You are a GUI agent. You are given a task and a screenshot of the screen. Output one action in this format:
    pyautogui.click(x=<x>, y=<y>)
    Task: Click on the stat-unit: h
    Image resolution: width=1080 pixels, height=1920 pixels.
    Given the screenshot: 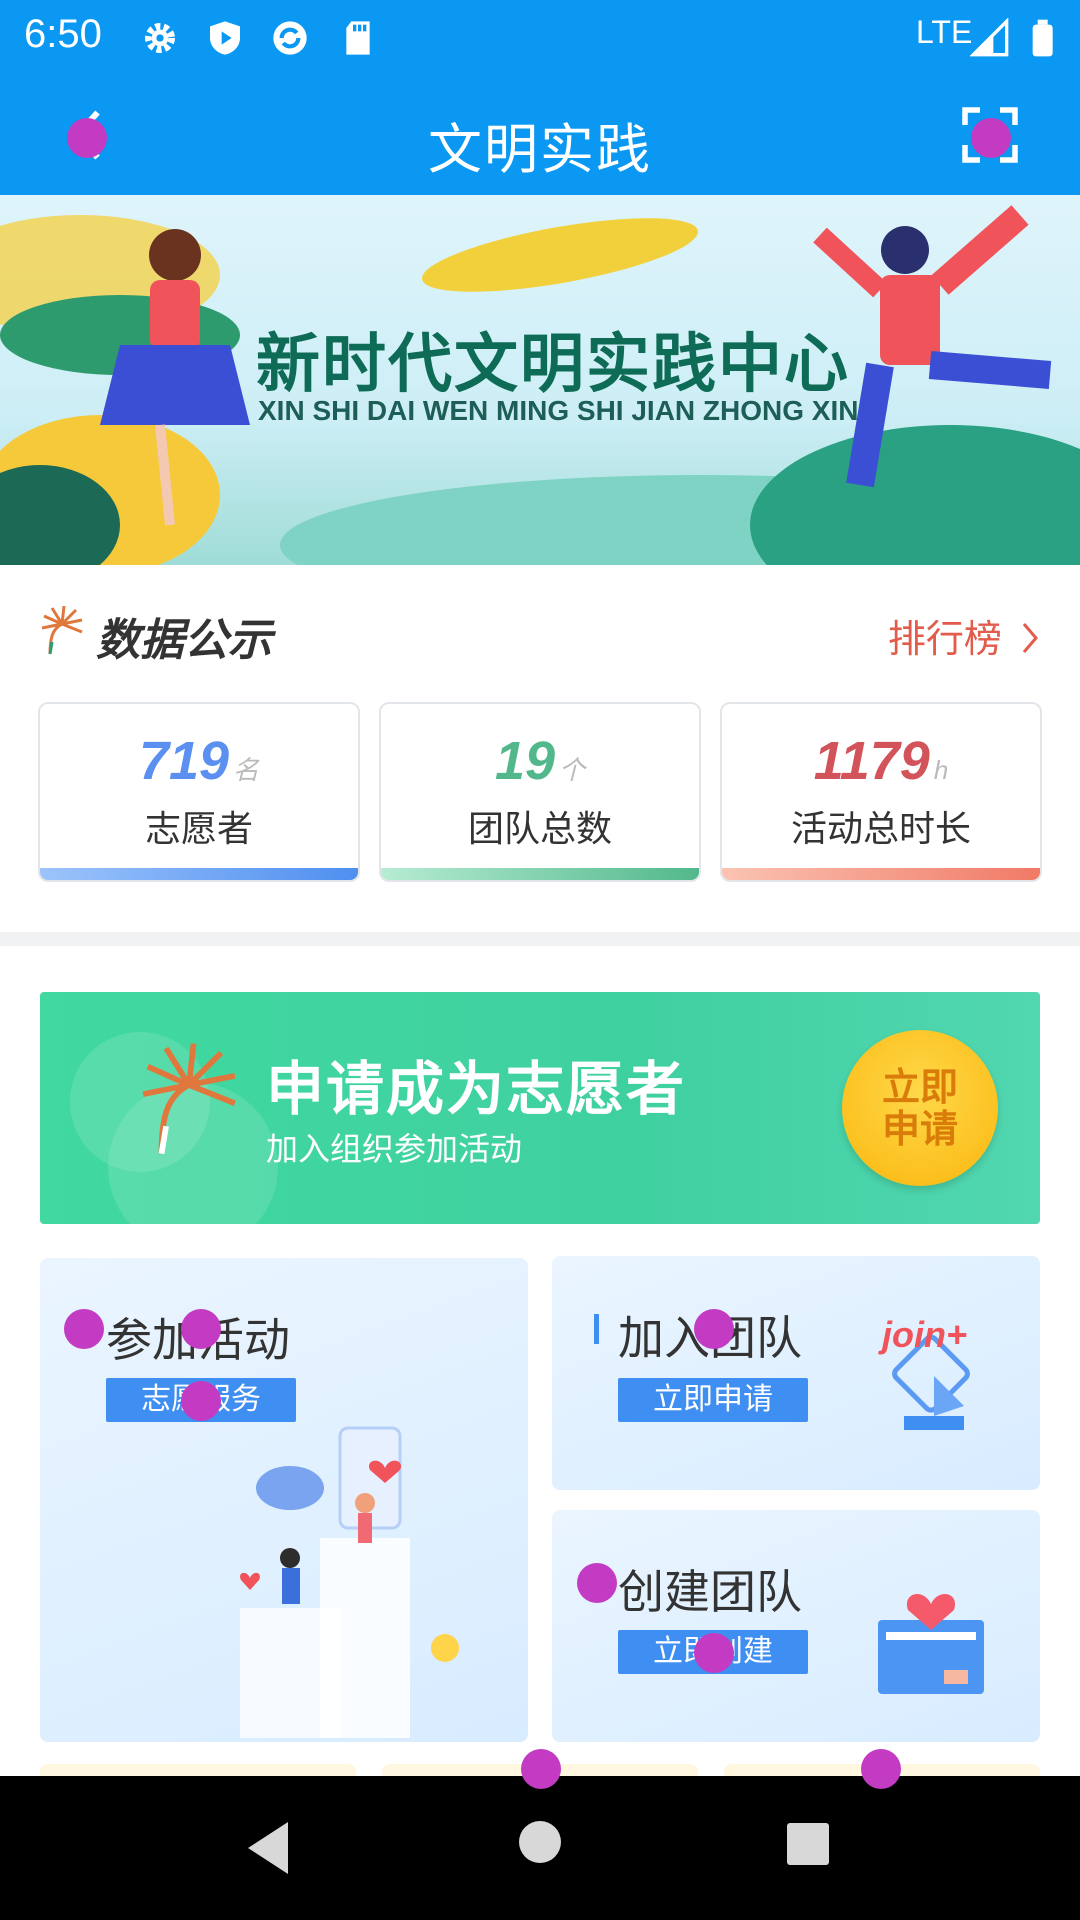 What is the action you would take?
    pyautogui.click(x=941, y=770)
    